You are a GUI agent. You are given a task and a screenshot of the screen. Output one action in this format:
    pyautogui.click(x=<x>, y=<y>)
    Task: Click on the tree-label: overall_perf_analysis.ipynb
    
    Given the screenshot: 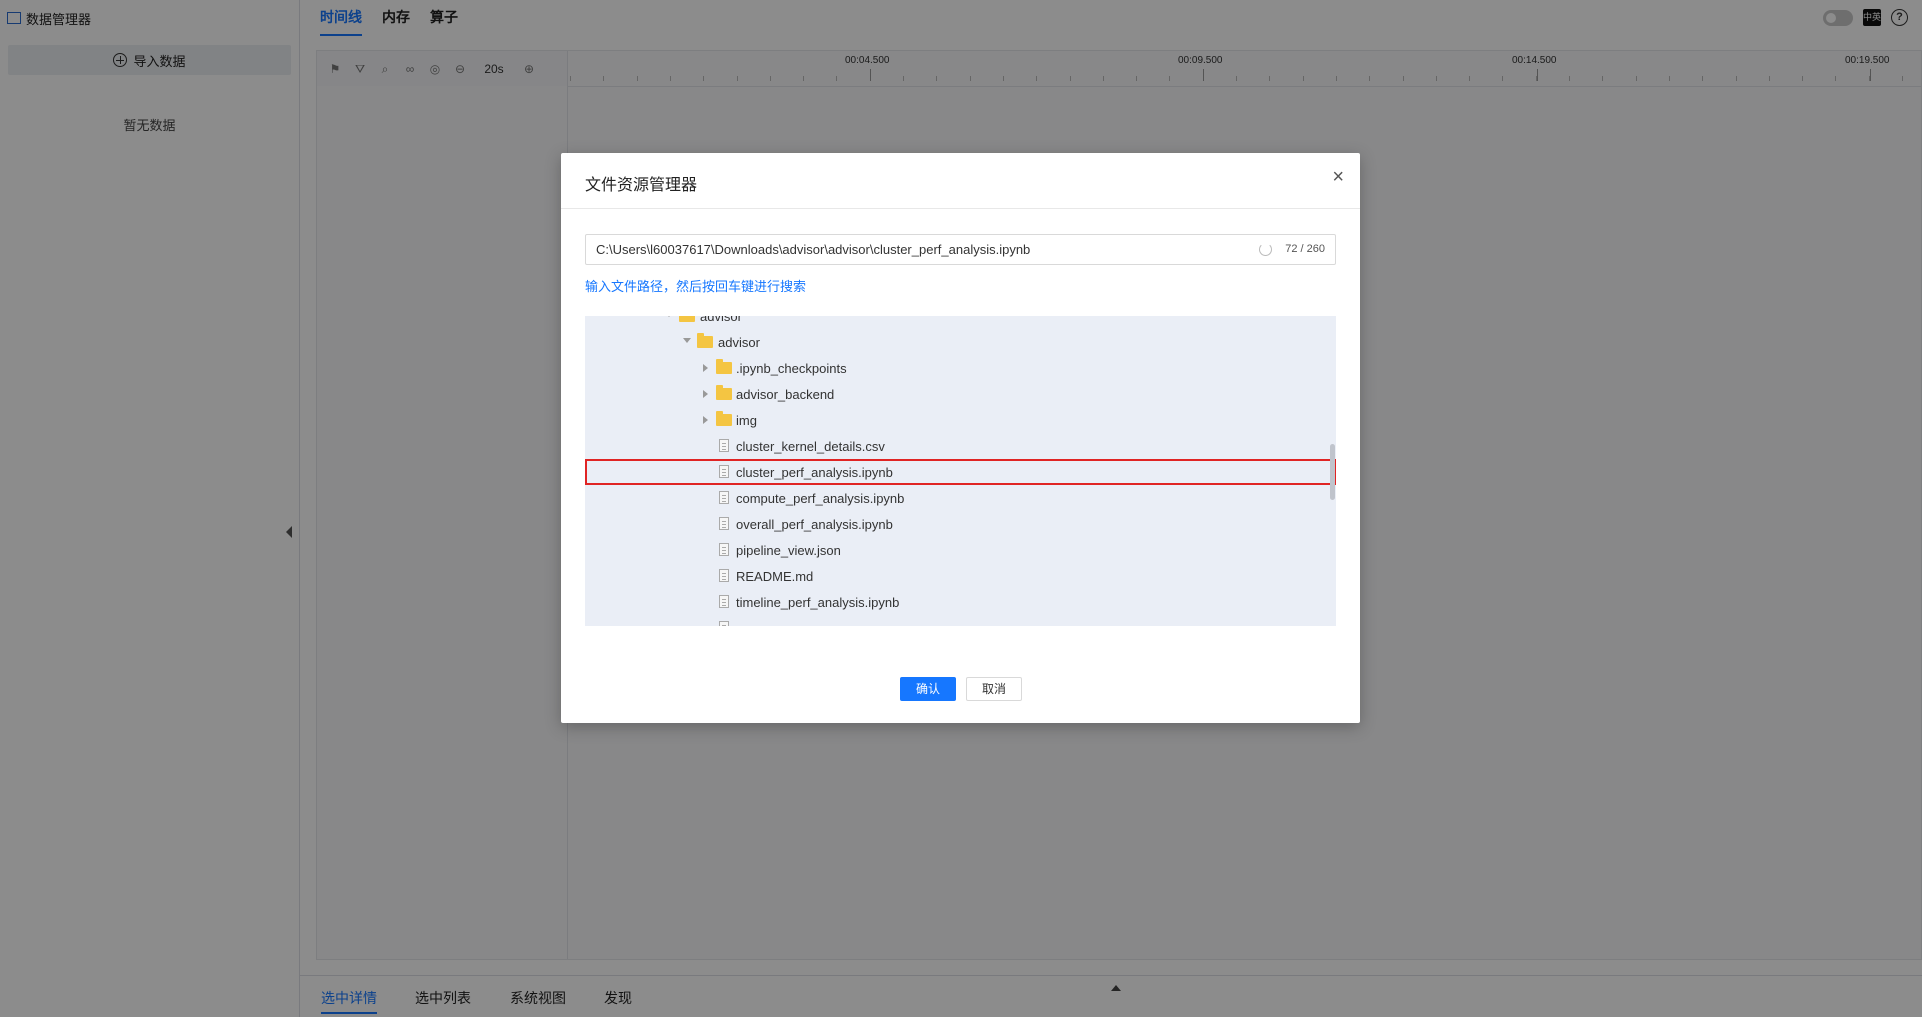 What is the action you would take?
    pyautogui.click(x=814, y=524)
    